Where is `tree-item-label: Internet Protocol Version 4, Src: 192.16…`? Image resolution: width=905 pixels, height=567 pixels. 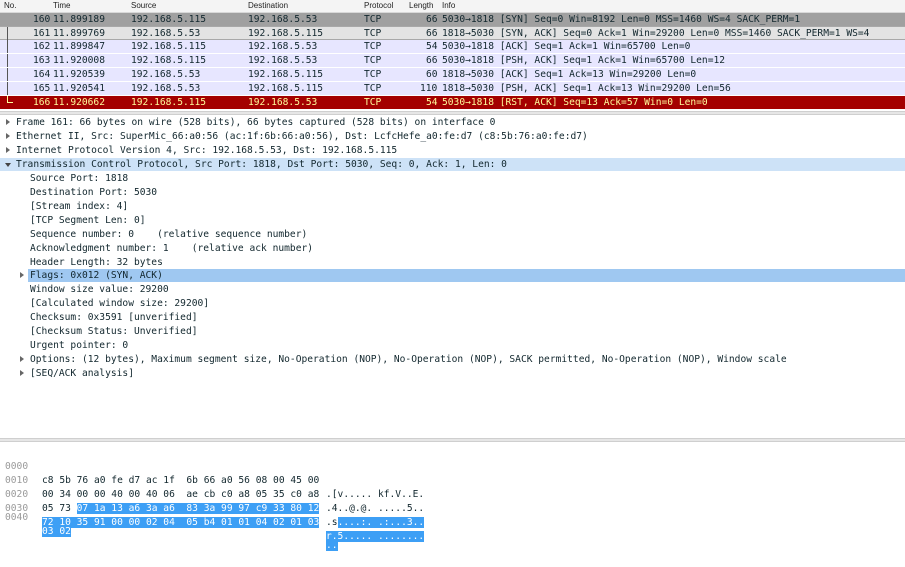
tree-item-label: Internet Protocol Version 4, Src: 192.16… is located at coordinates (207, 150).